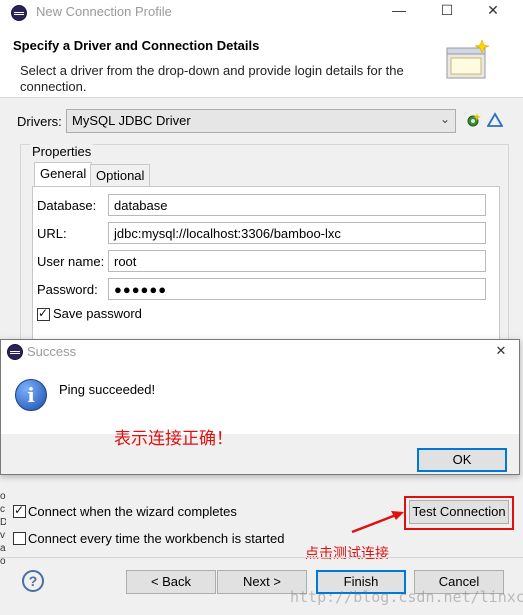  I want to click on properties-label: Properties, so click(62, 151).